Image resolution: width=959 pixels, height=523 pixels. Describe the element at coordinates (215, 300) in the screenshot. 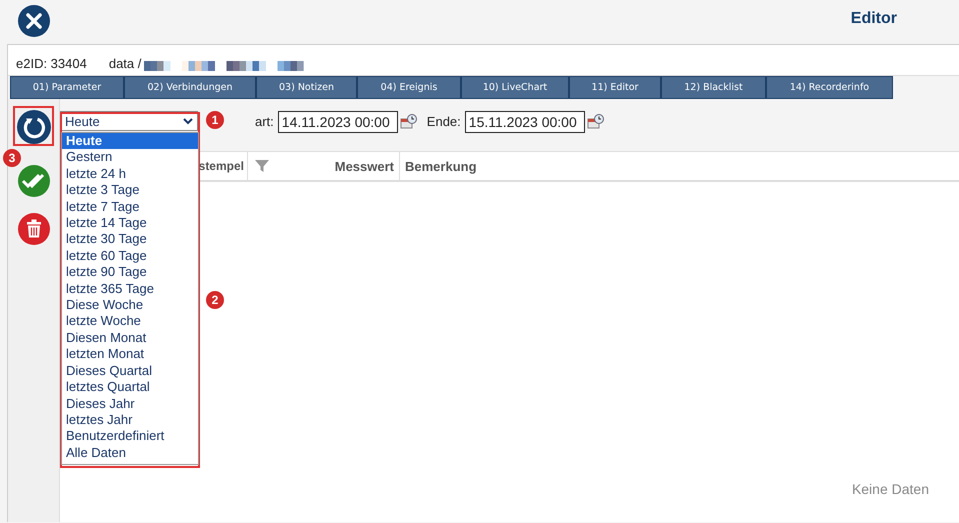

I see `number-badge: 2` at that location.